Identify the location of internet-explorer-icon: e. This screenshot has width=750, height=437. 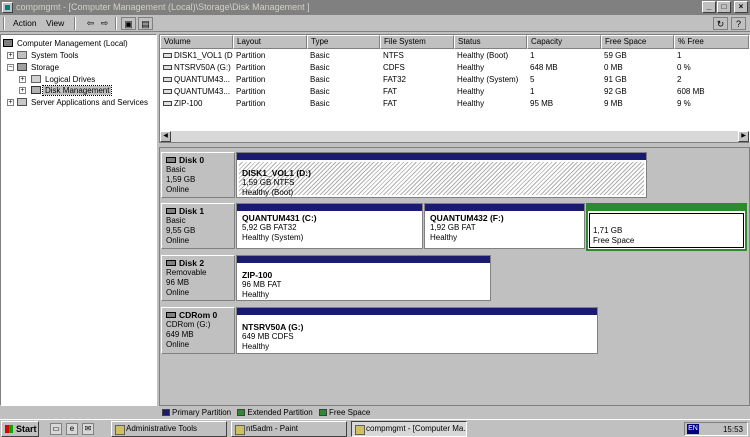
(72, 429).